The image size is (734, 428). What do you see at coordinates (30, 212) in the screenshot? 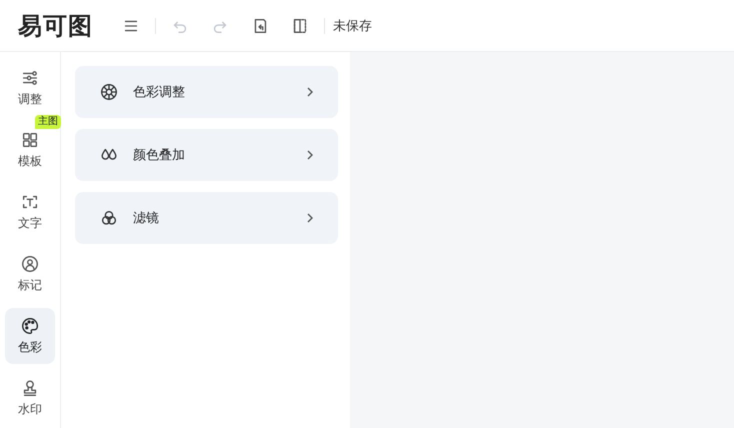
I see `sidebar-item: 文字` at bounding box center [30, 212].